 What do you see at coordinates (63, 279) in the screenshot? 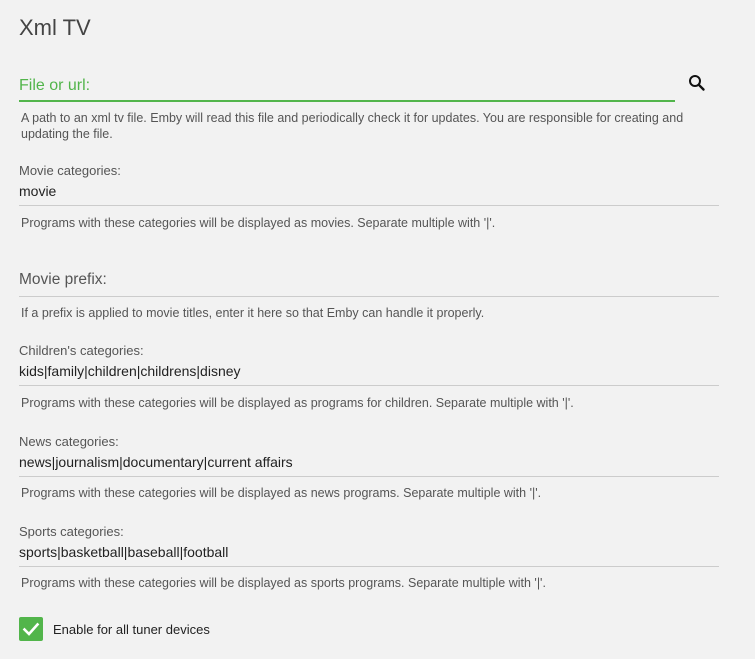
I see `movie-prefix-label: Movie prefix:` at bounding box center [63, 279].